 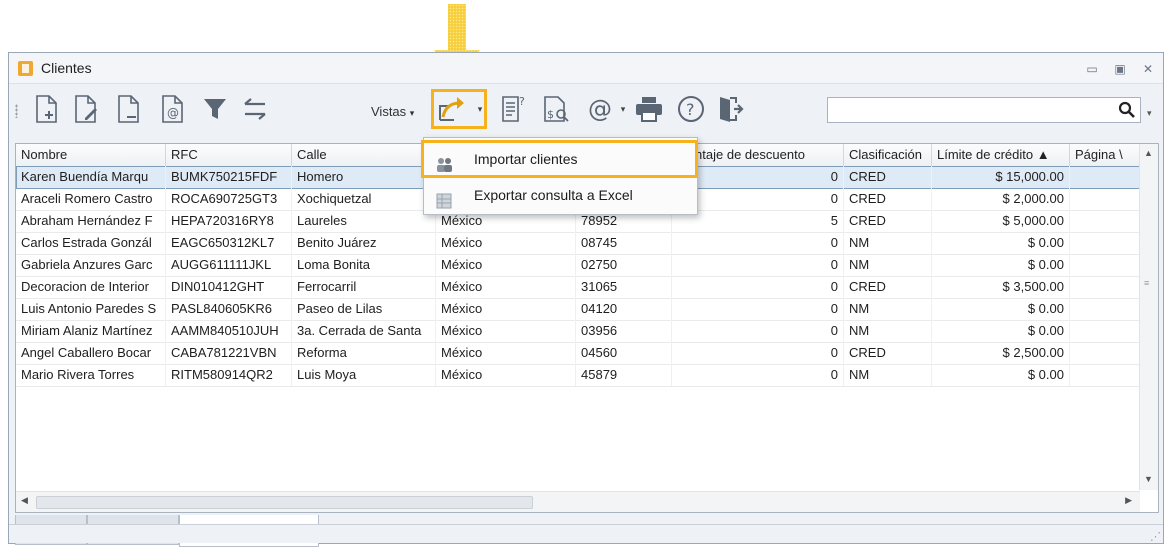 I want to click on email-icon: @, so click(x=601, y=109).